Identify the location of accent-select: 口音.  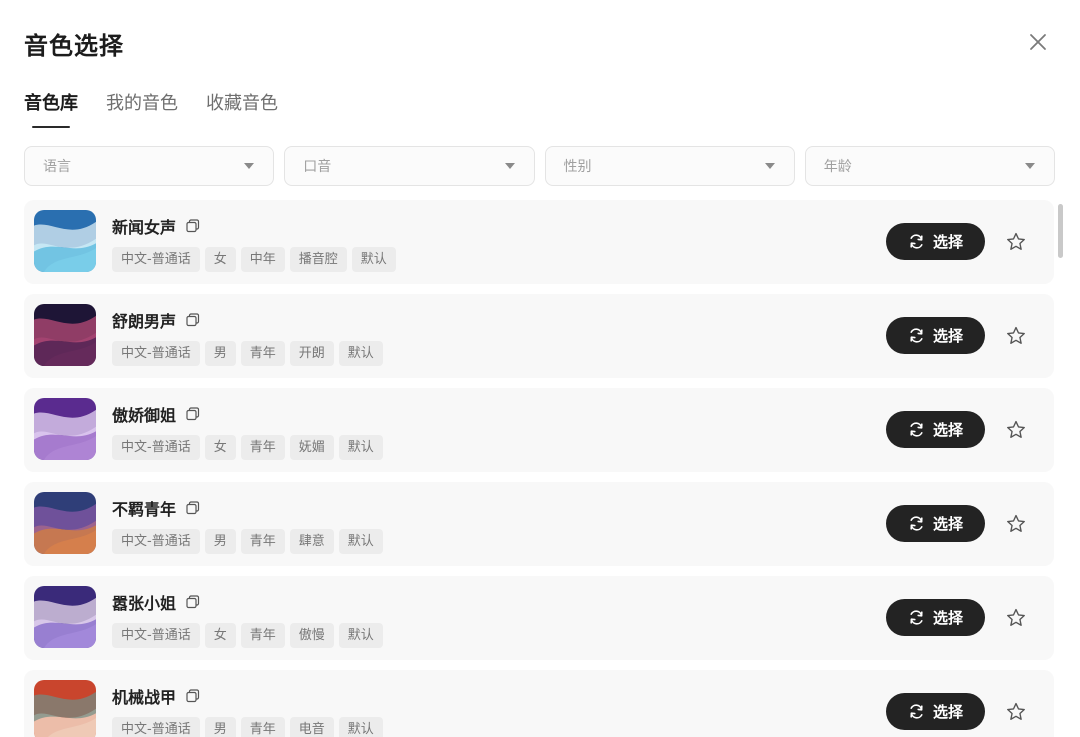
(409, 166).